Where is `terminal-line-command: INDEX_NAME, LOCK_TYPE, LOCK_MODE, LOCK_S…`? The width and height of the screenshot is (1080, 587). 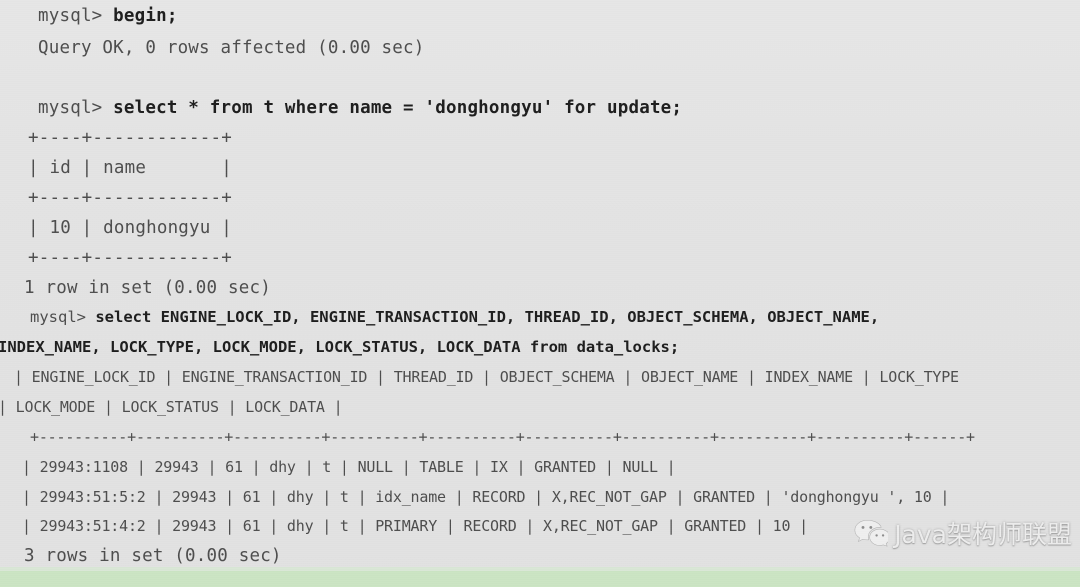
terminal-line-command: INDEX_NAME, LOCK_TYPE, LOCK_MODE, LOCK_S… is located at coordinates (340, 347).